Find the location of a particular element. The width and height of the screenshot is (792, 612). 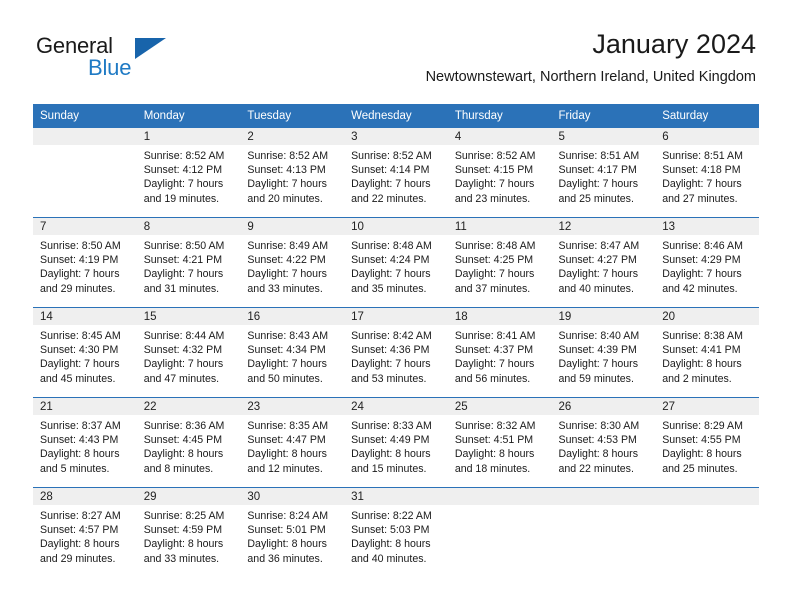

day-number: 16 is located at coordinates (292, 316).